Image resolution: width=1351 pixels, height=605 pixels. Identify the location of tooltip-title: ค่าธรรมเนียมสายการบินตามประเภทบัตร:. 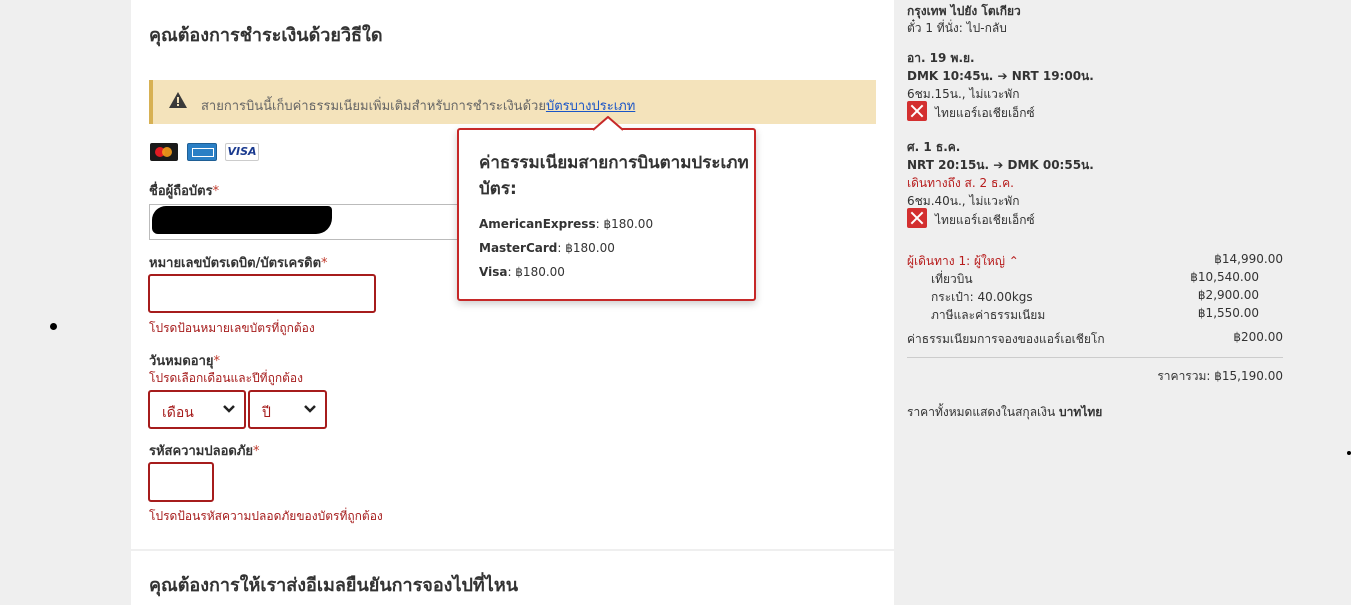
(614, 176).